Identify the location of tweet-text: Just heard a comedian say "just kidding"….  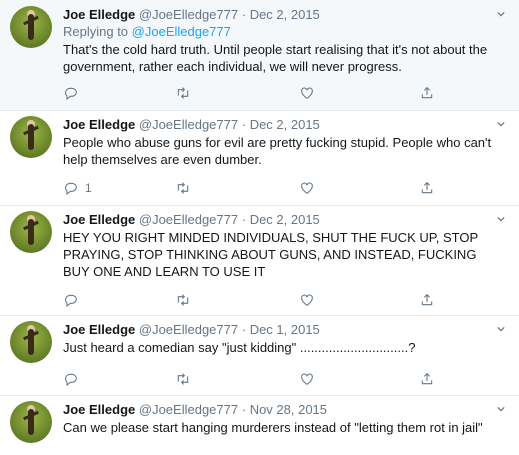
(239, 347).